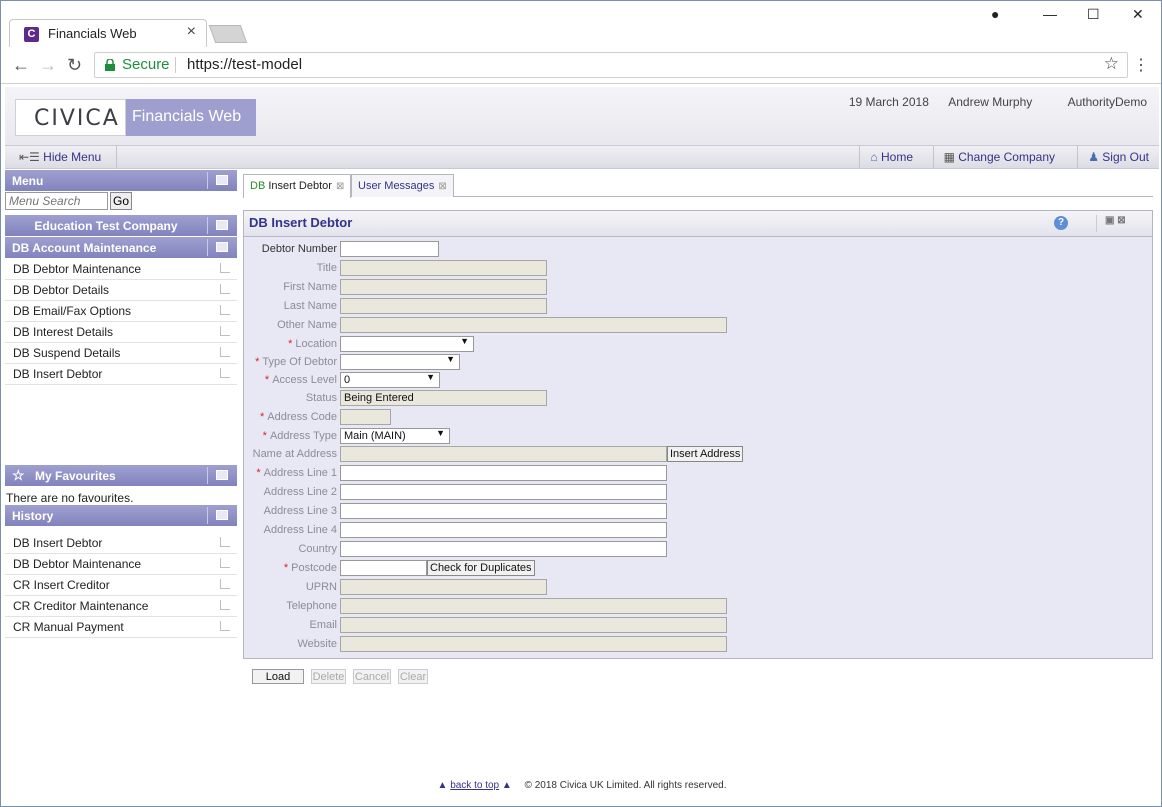  I want to click on debtor-number-input, so click(389, 249).